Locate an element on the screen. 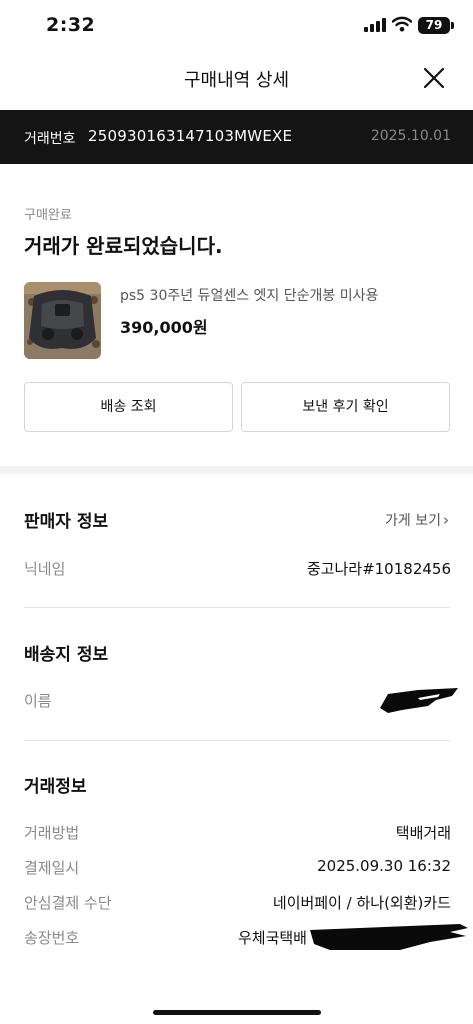  shipping-track-button: 배송 조회 is located at coordinates (128, 407).